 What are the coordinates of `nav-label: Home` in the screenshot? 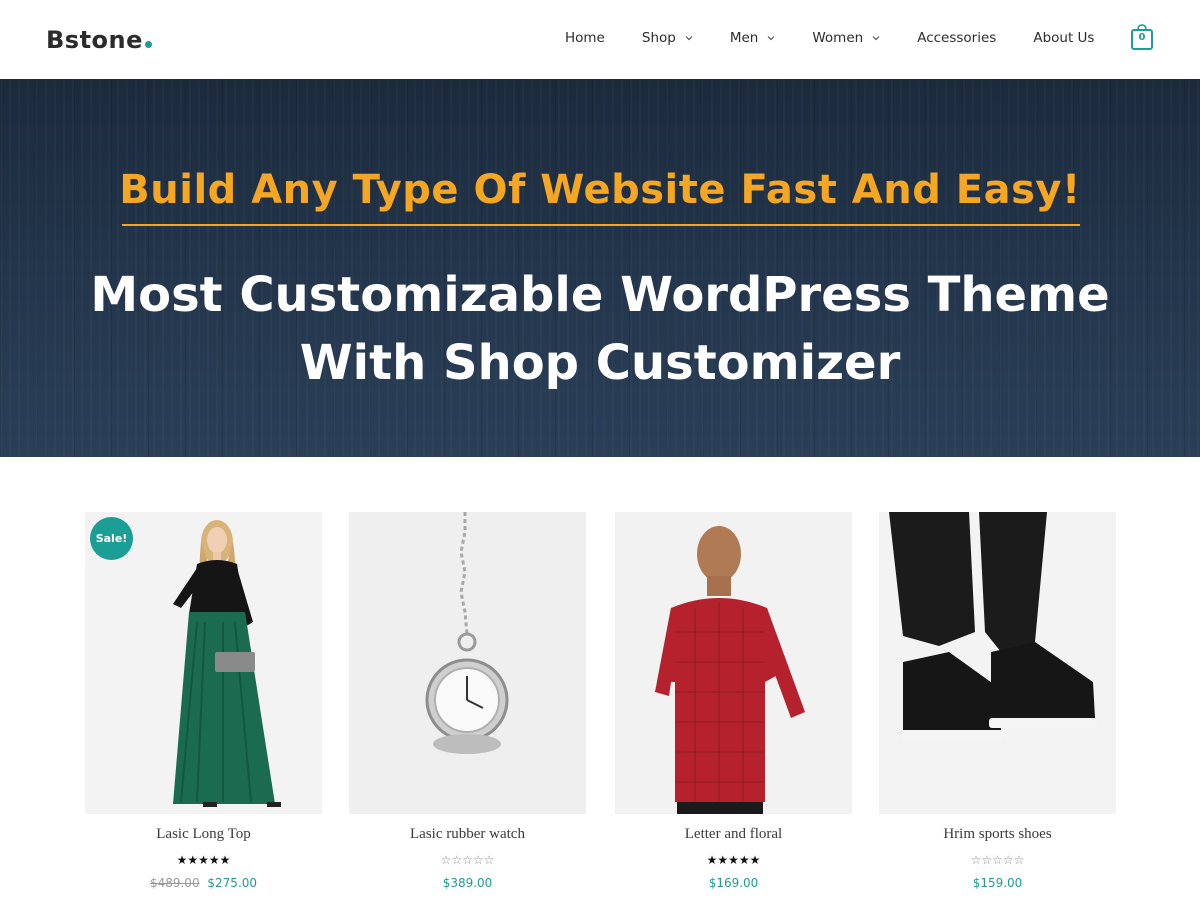 It's located at (585, 38).